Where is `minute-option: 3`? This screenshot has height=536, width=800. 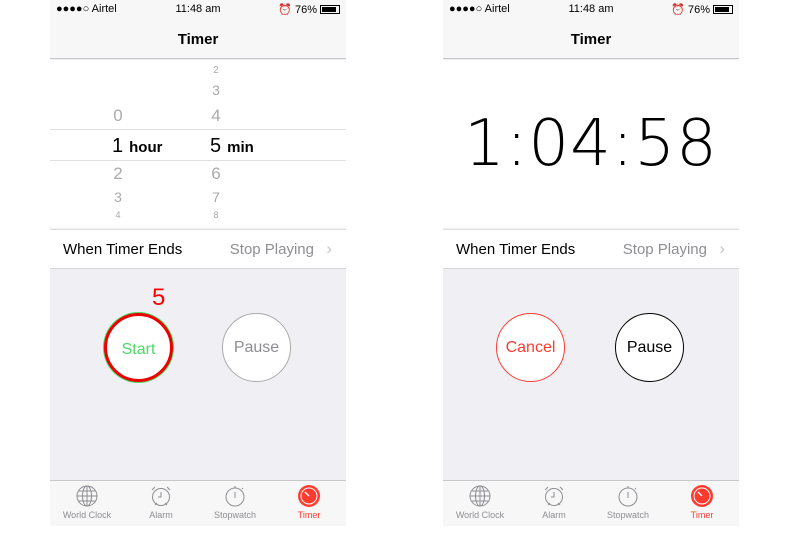
minute-option: 3 is located at coordinates (216, 90).